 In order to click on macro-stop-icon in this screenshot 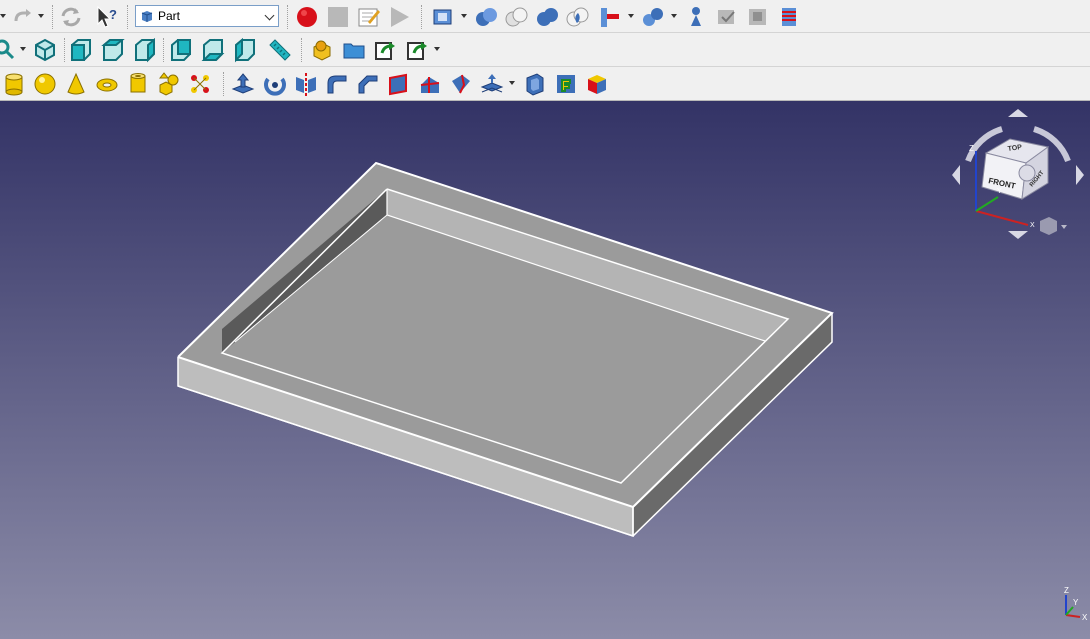, I will do `click(338, 17)`.